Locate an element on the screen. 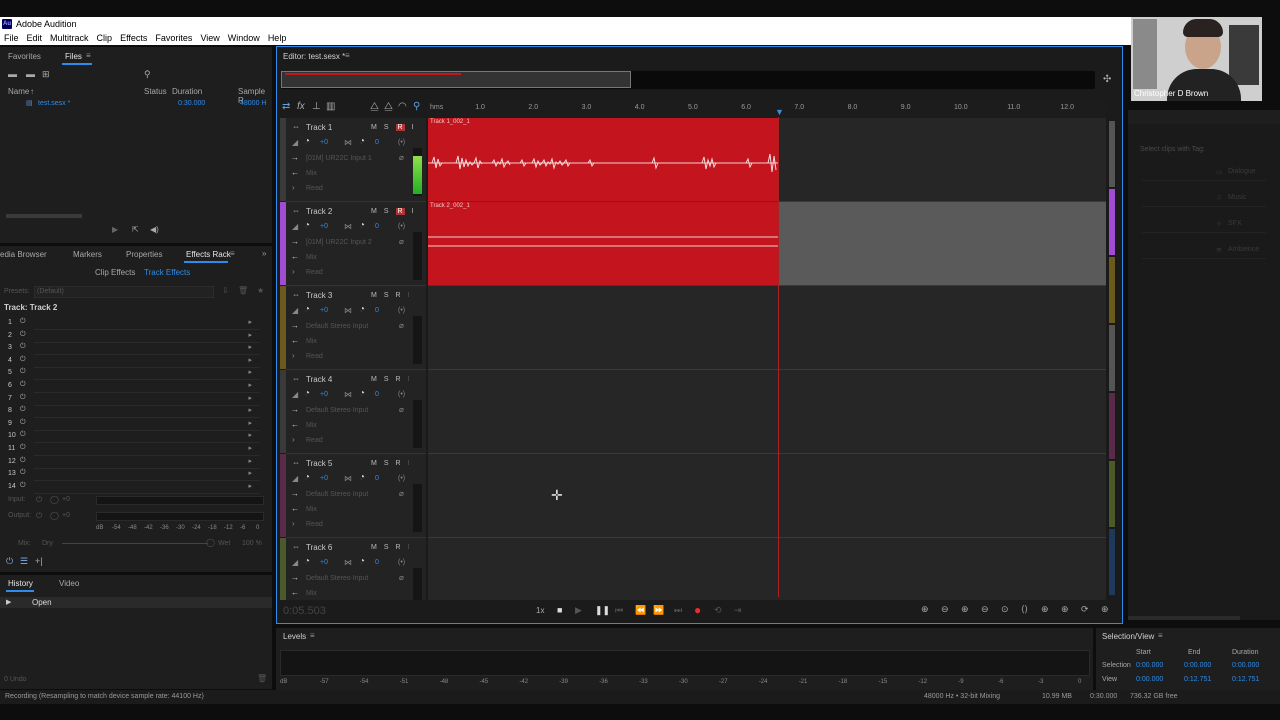  menu-edit: Edit is located at coordinates (35, 38).